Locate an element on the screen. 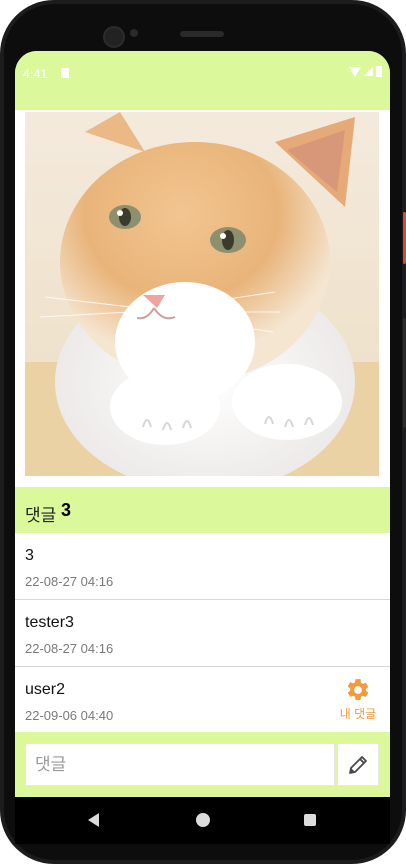 This screenshot has width=406, height=864. comment-item: tester3 22-08-27 04:16 is located at coordinates (202, 633).